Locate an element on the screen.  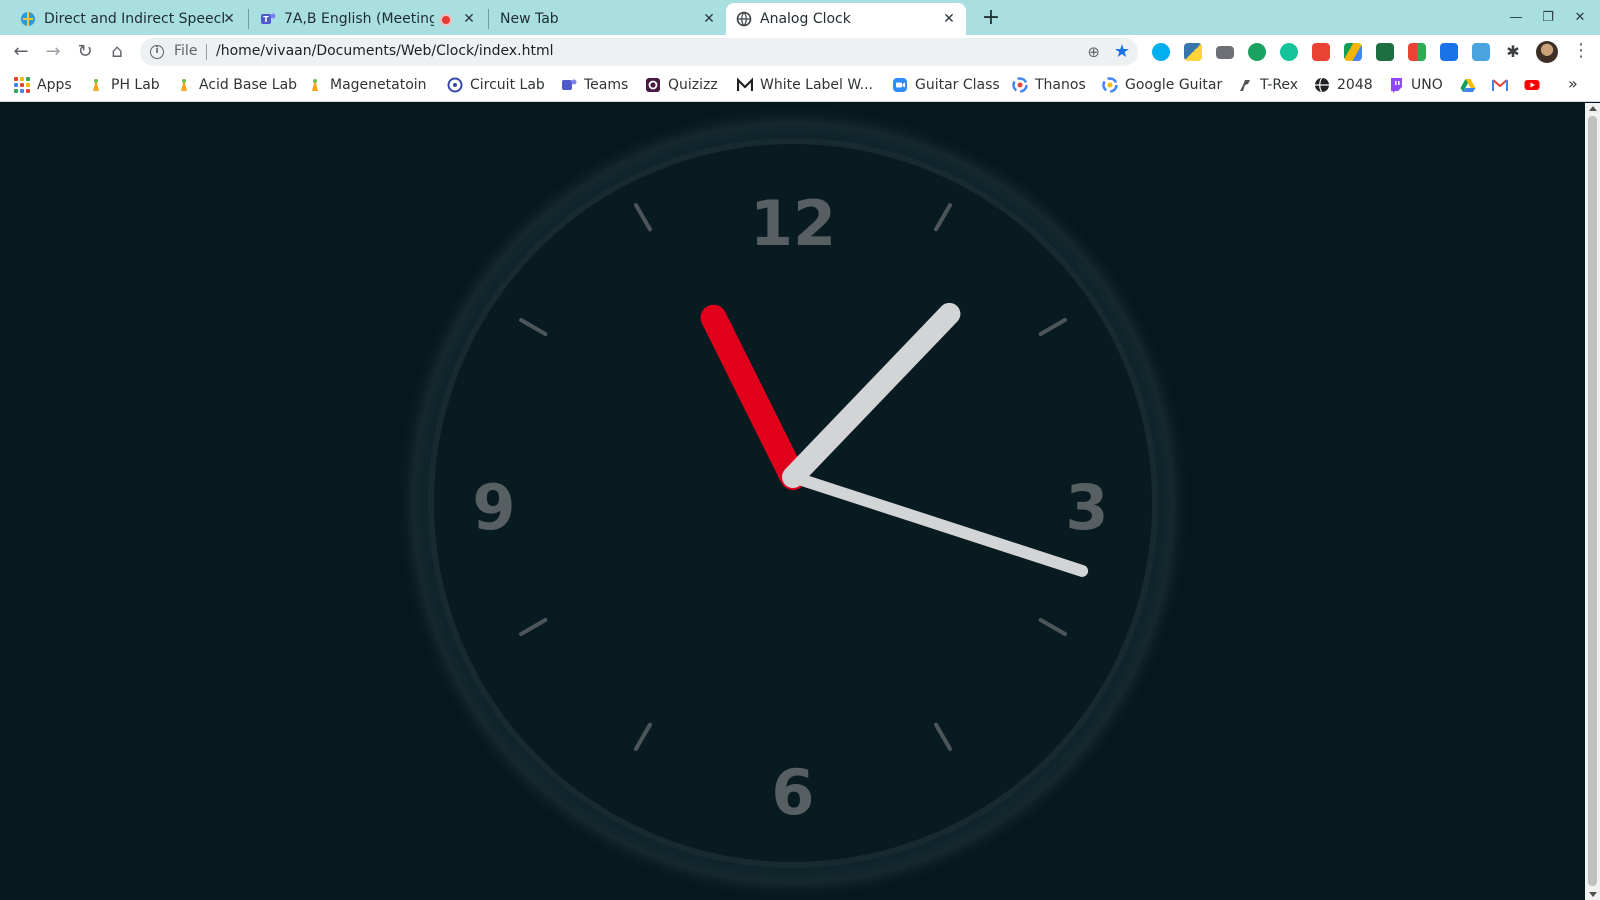
tab-direct-indirect-speech: Direct and Indirect Speech ✕ is located at coordinates (128, 19).